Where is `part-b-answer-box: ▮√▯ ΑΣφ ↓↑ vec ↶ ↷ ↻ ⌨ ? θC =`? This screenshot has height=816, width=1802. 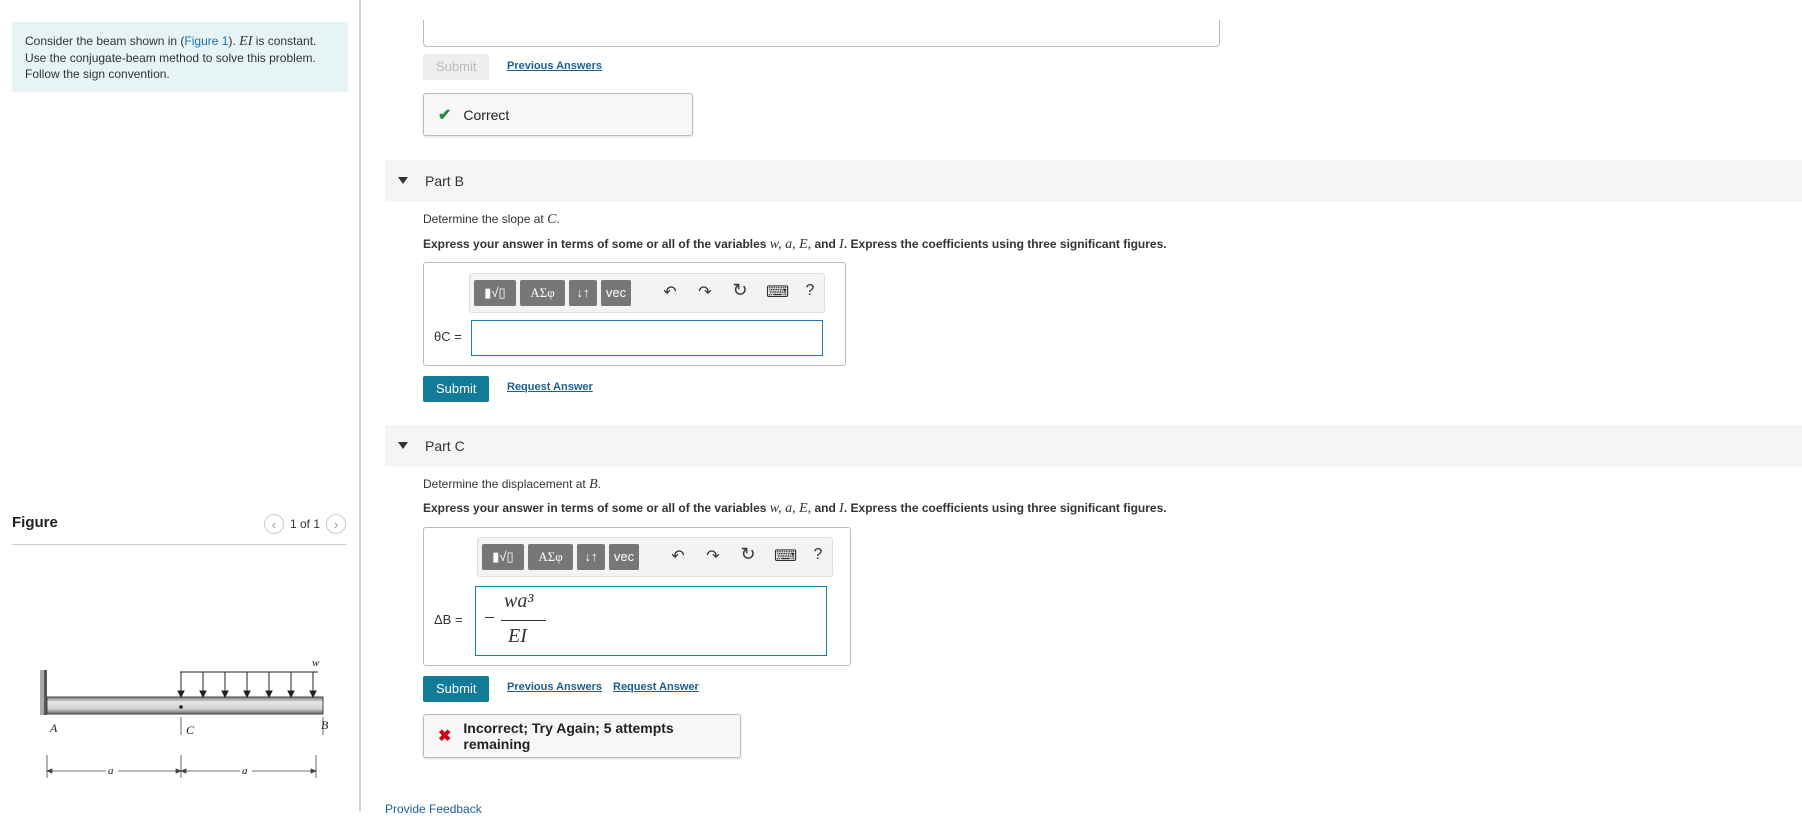
part-b-answer-box: ▮√▯ ΑΣφ ↓↑ vec ↶ ↷ ↻ ⌨ ? θC = is located at coordinates (634, 314).